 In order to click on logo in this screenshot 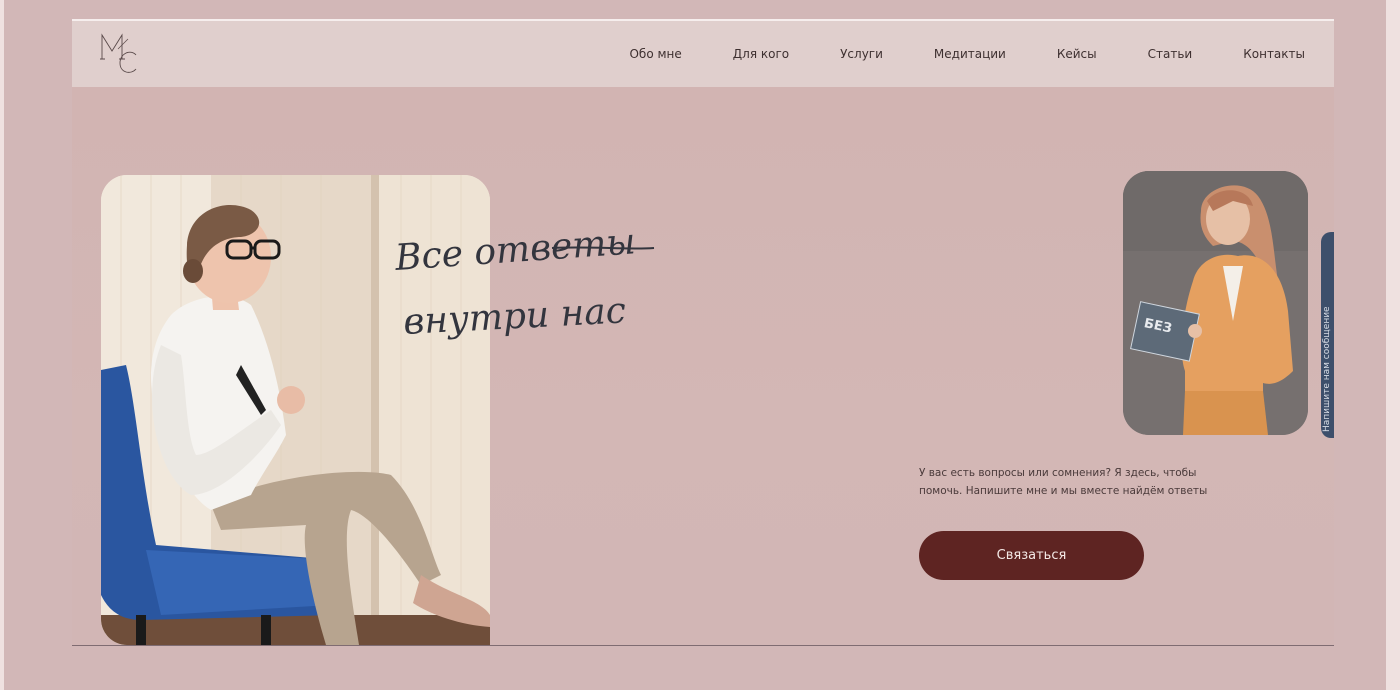, I will do `click(122, 54)`.